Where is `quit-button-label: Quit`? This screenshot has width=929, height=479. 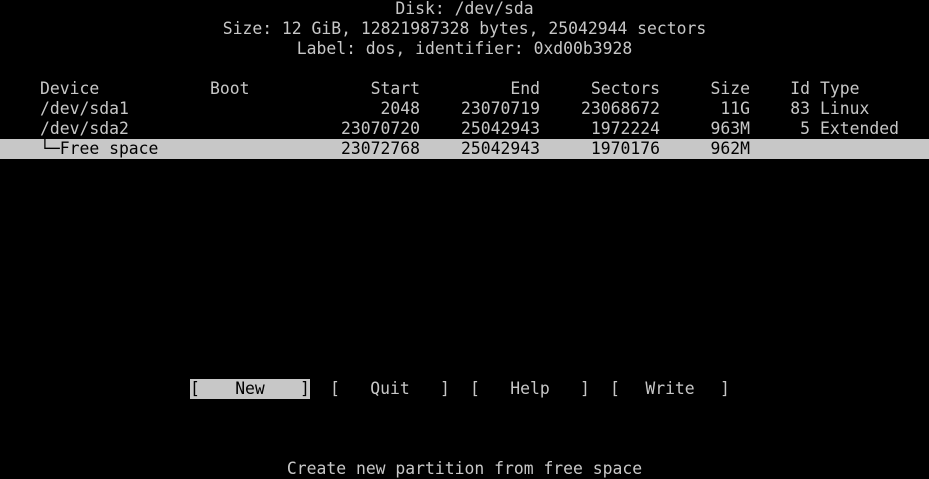
quit-button-label: Quit is located at coordinates (390, 388).